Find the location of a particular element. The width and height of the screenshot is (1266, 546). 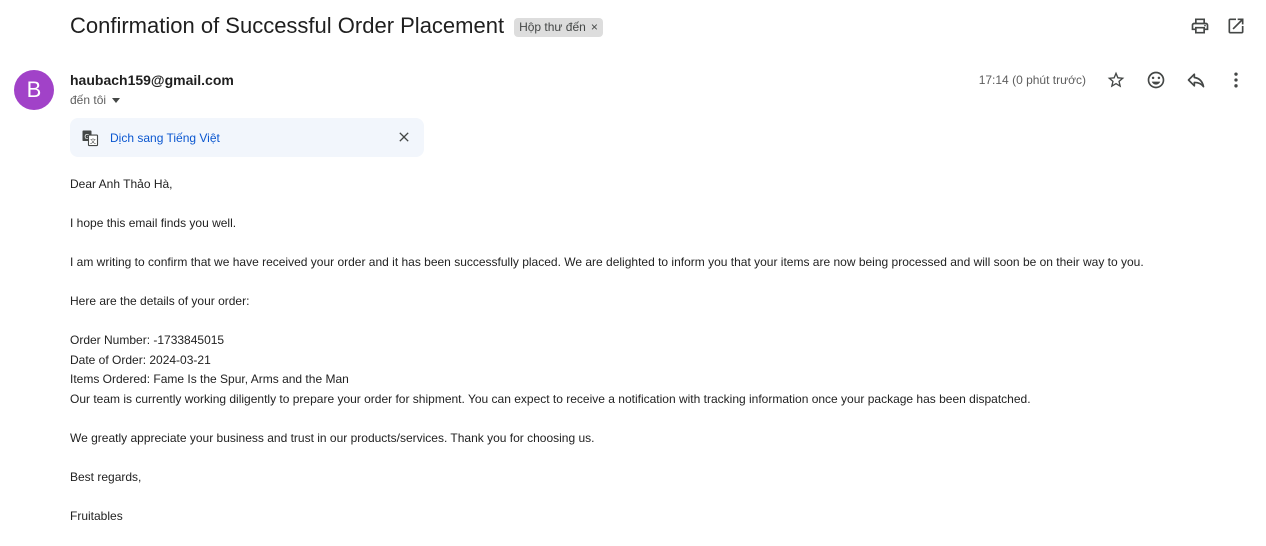

body-paragraph-3: Here are the details of your order: is located at coordinates (160, 301).